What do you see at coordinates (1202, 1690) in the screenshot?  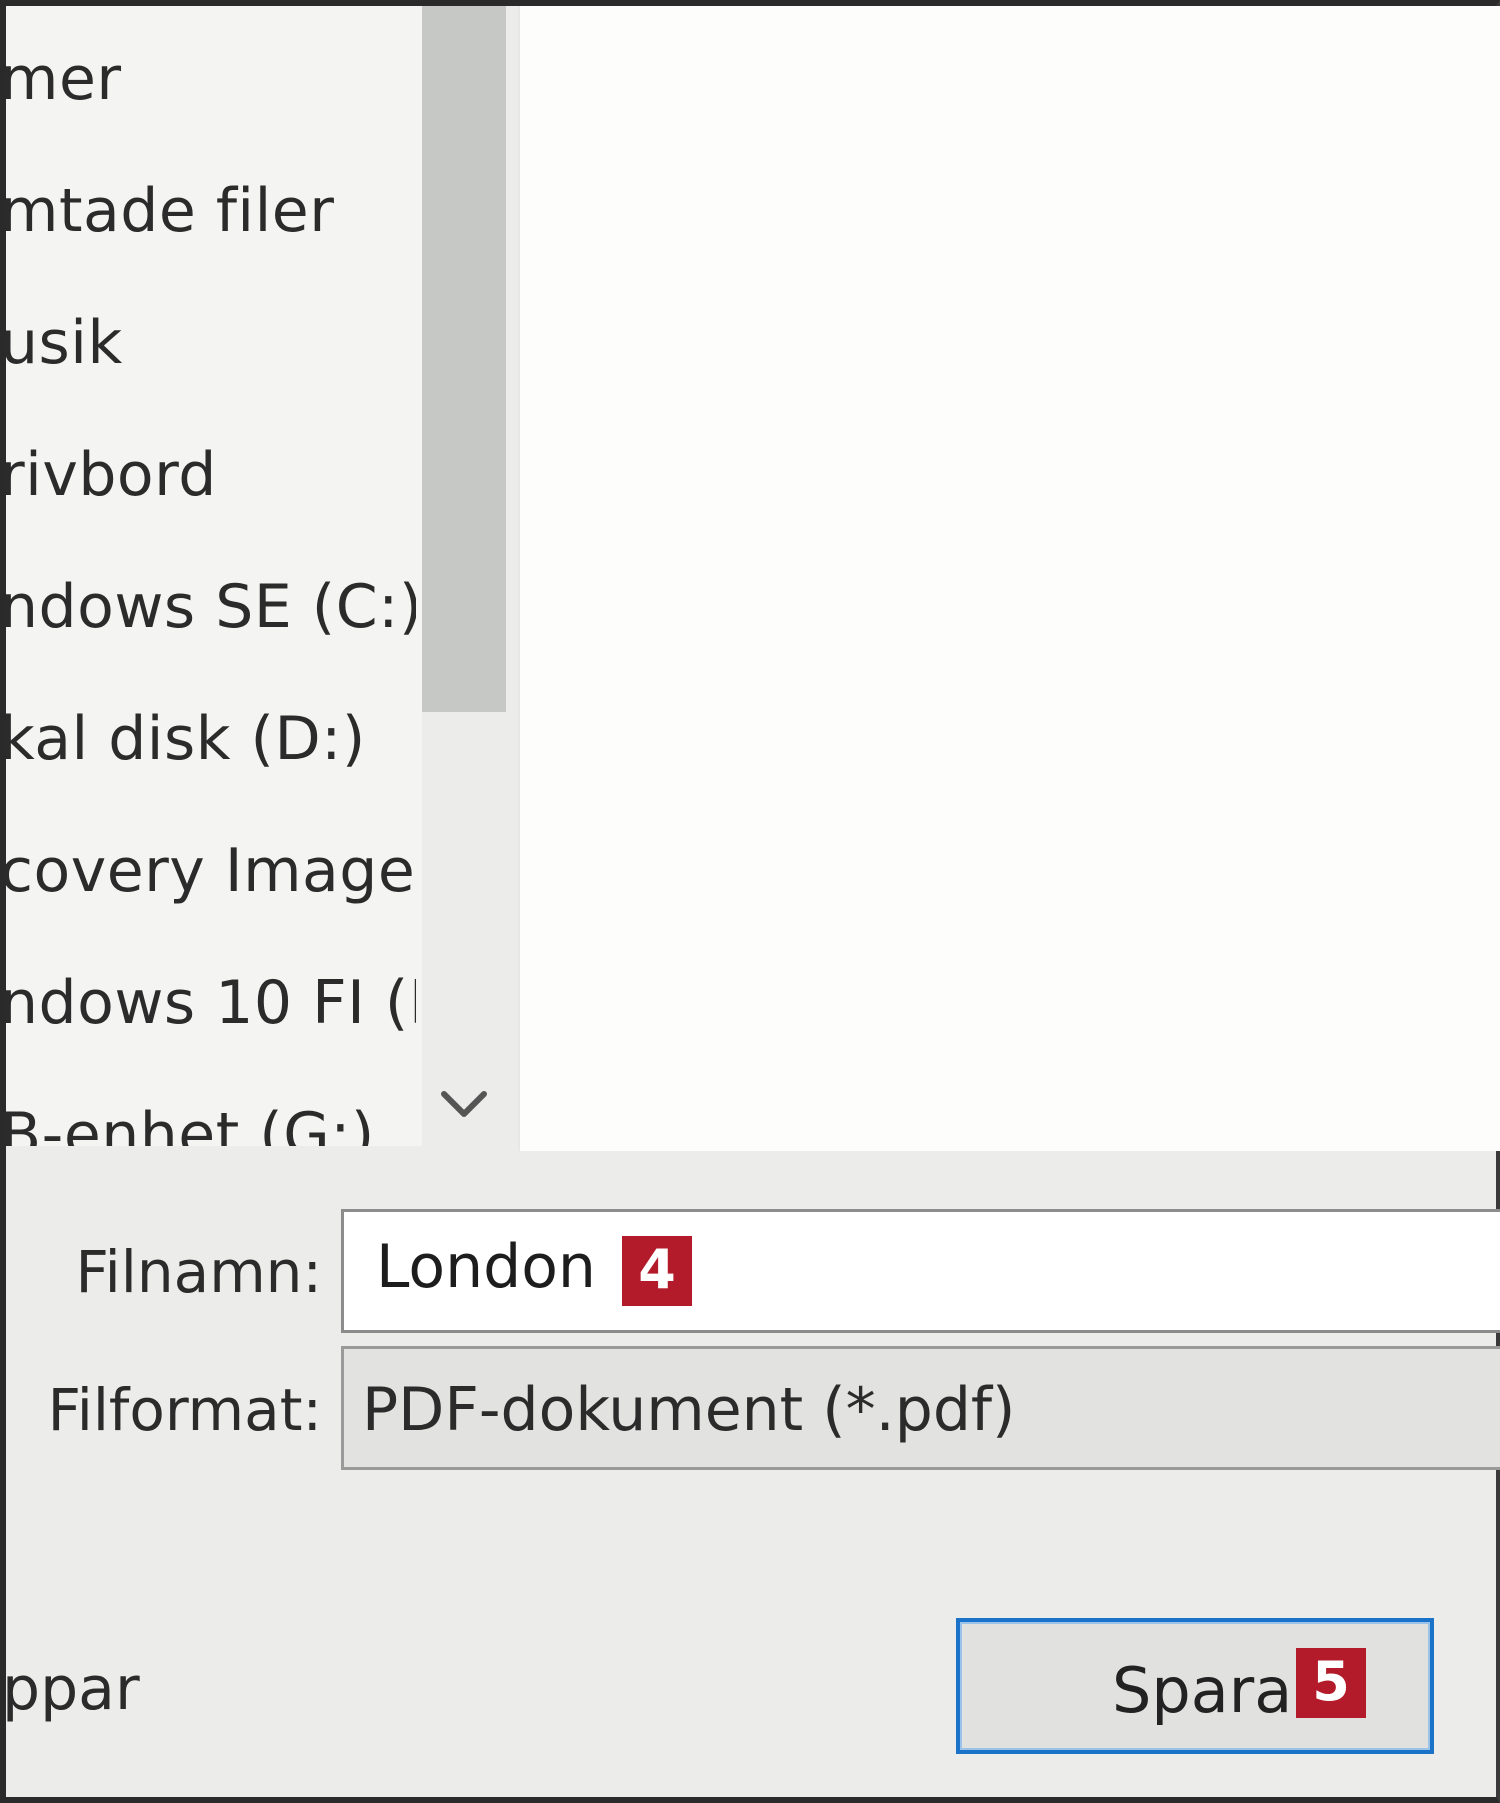 I see `save-button-label: Spara` at bounding box center [1202, 1690].